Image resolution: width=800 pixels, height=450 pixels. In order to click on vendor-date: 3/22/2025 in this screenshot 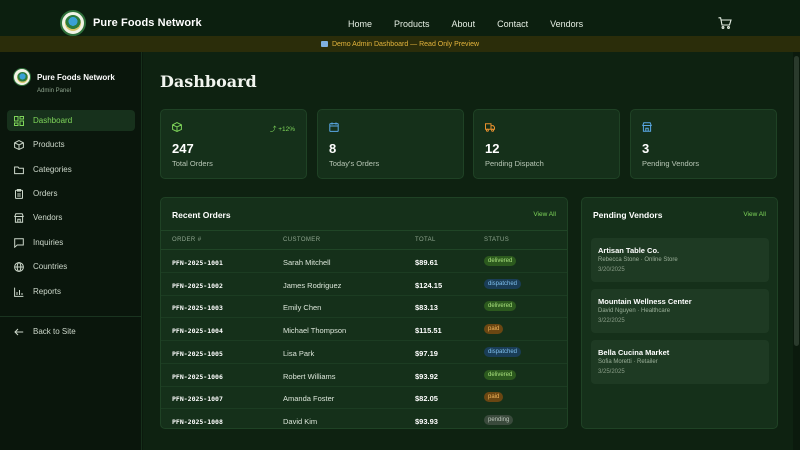, I will do `click(611, 321)`.